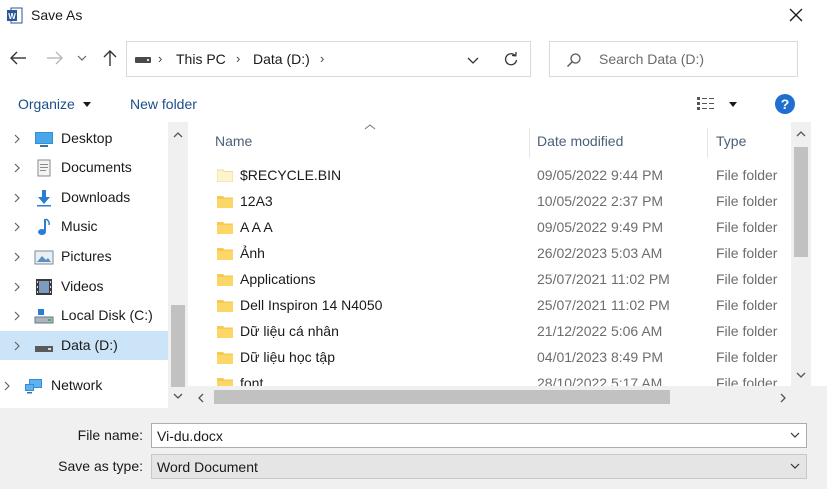  What do you see at coordinates (287, 357) in the screenshot?
I see `file-name: Dữ liệu học tập` at bounding box center [287, 357].